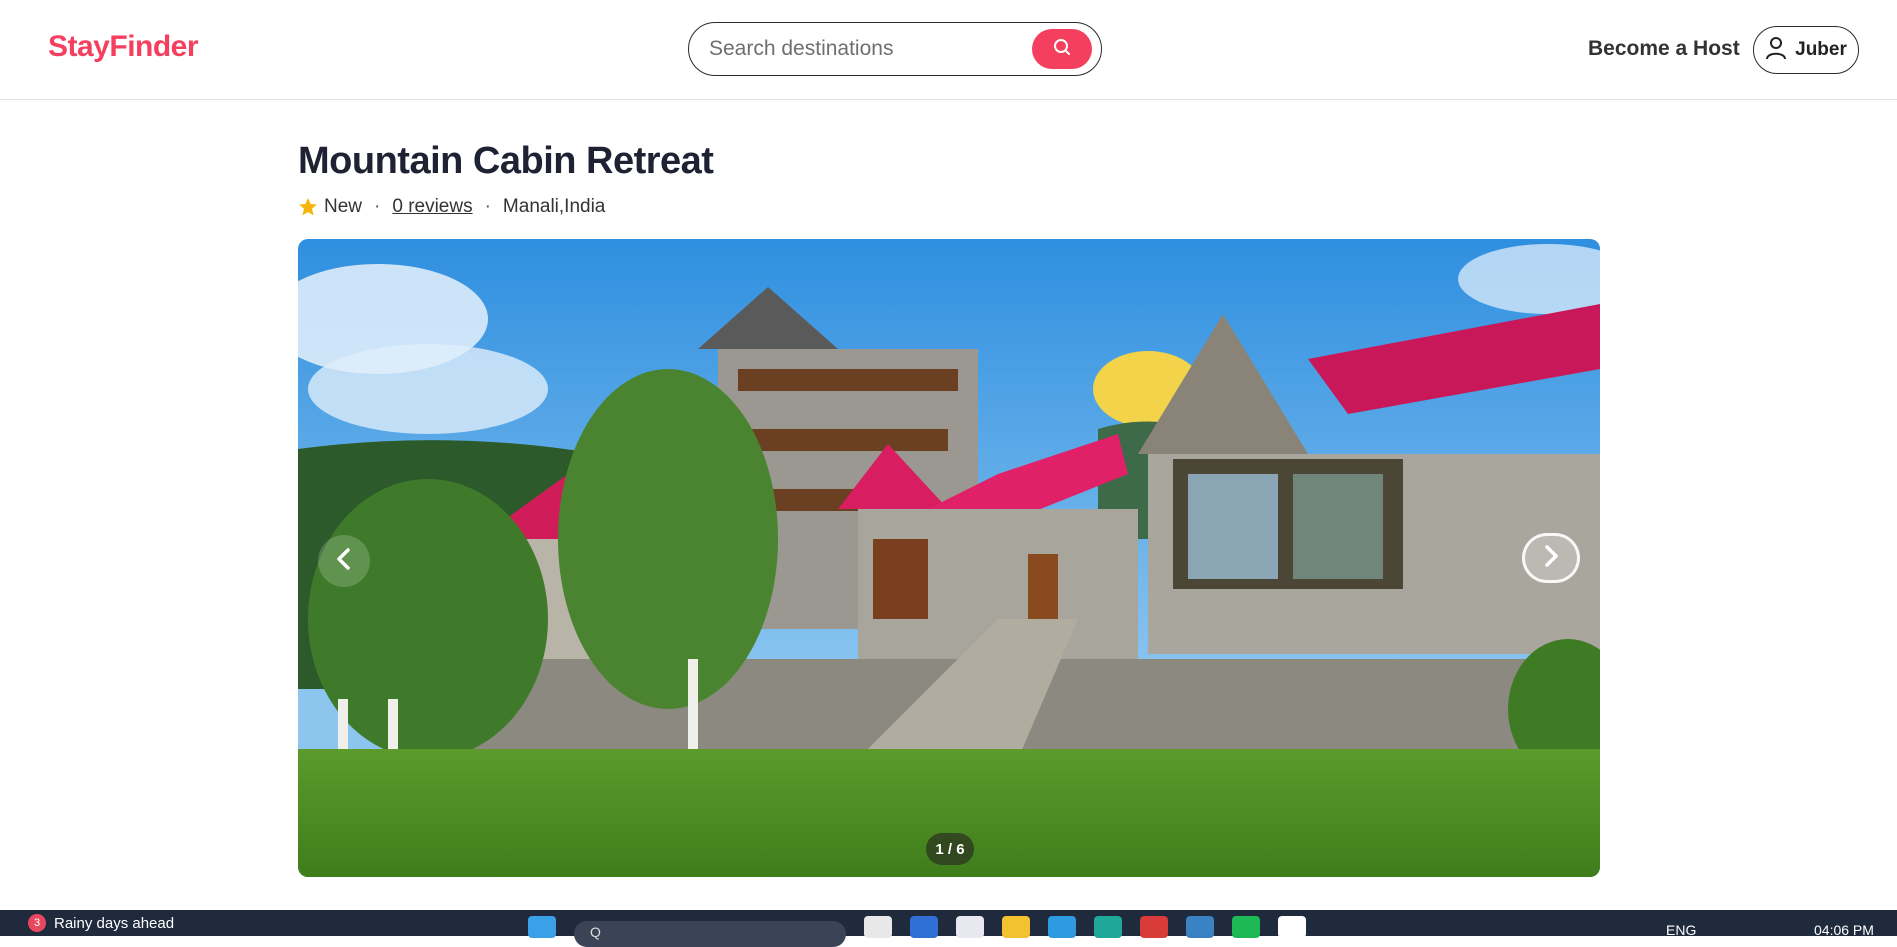  I want to click on user-icon, so click(1776, 50).